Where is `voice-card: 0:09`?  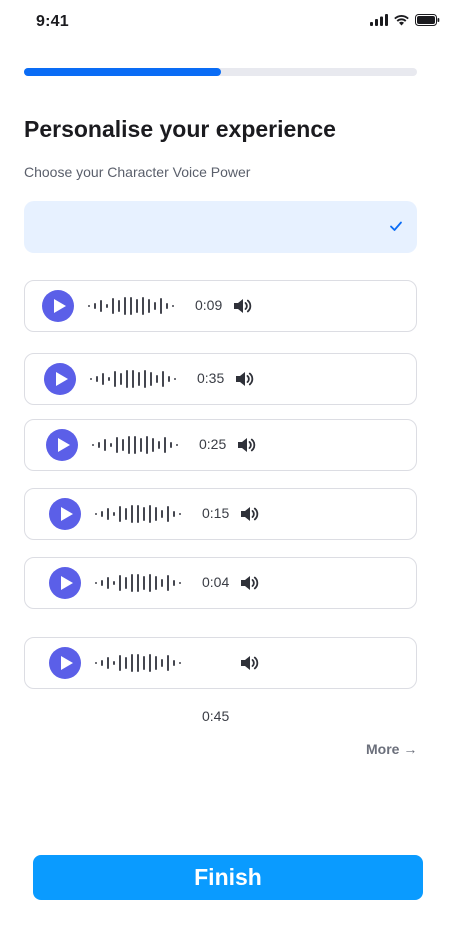
voice-card: 0:09 is located at coordinates (220, 306).